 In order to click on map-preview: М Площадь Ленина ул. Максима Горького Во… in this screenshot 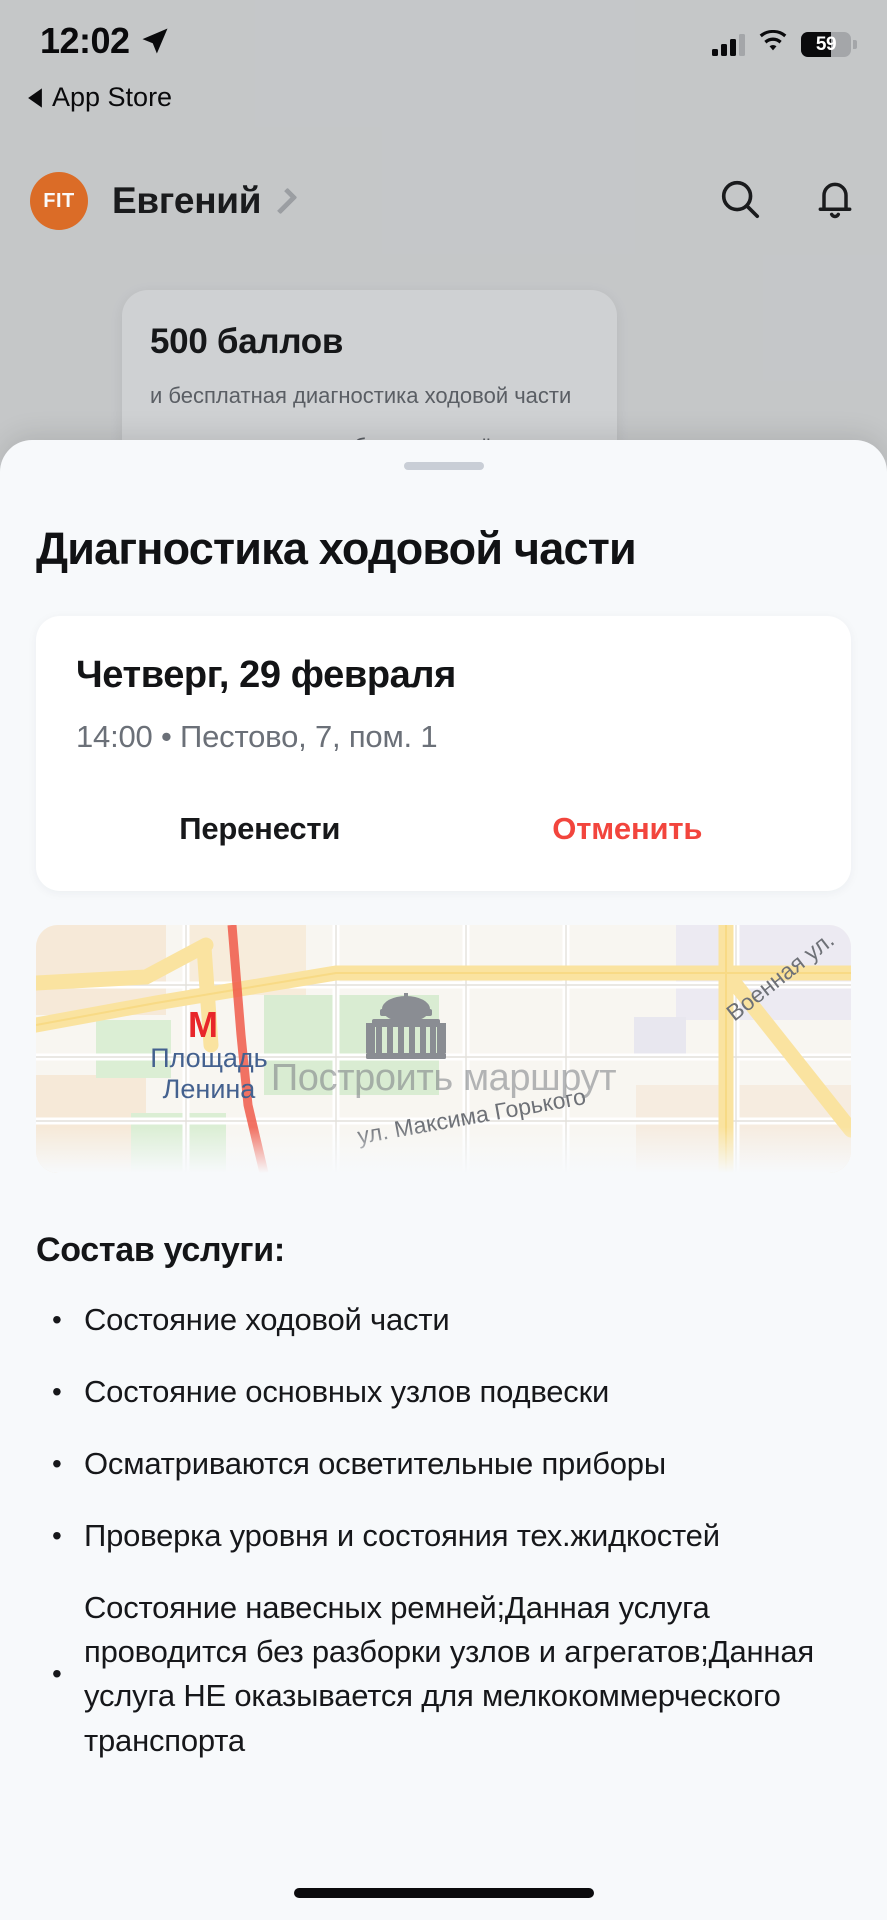, I will do `click(443, 1049)`.